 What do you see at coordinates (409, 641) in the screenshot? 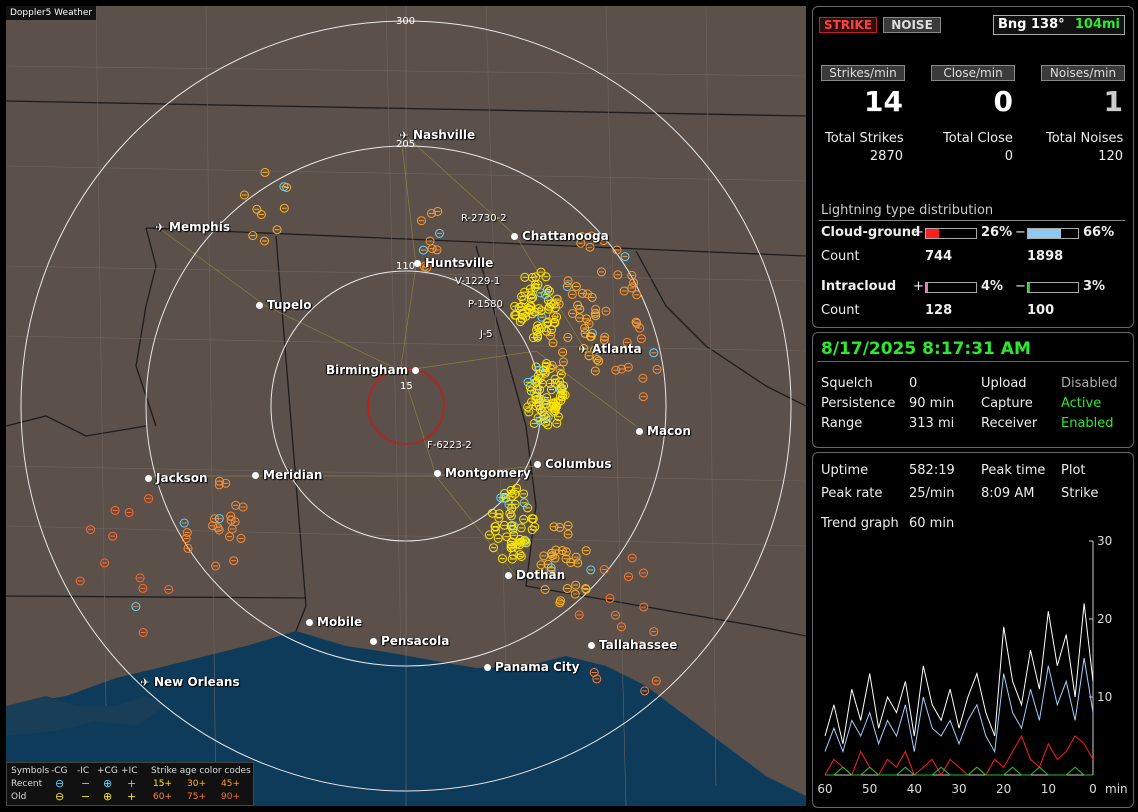
I see `city-pensacola: Pensacola` at bounding box center [409, 641].